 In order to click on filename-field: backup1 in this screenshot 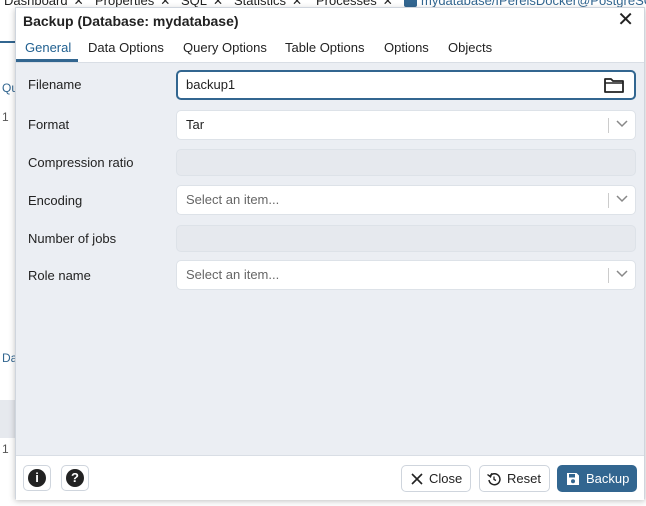, I will do `click(406, 85)`.